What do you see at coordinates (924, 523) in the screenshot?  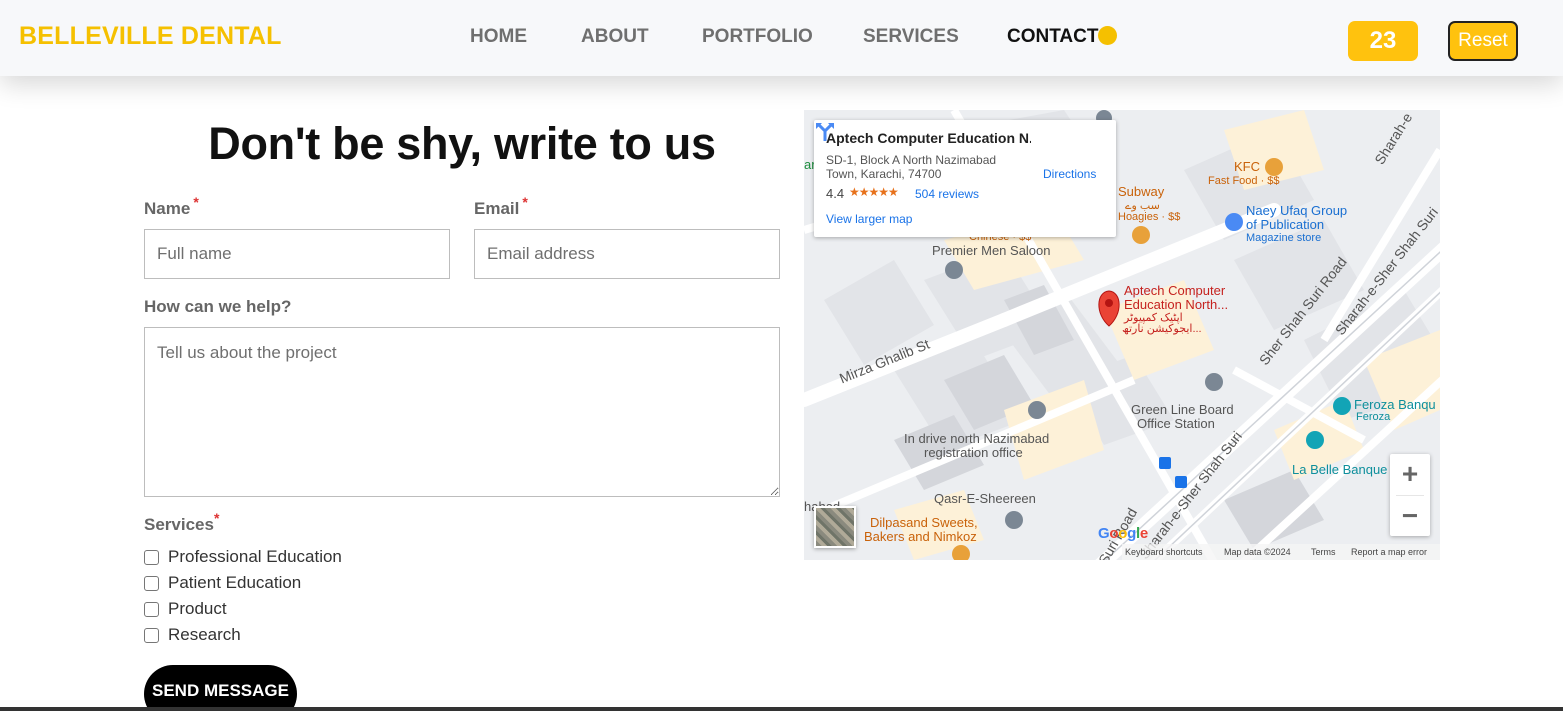 I see `map-label-dilpasand: Dilpasand Sweets,` at bounding box center [924, 523].